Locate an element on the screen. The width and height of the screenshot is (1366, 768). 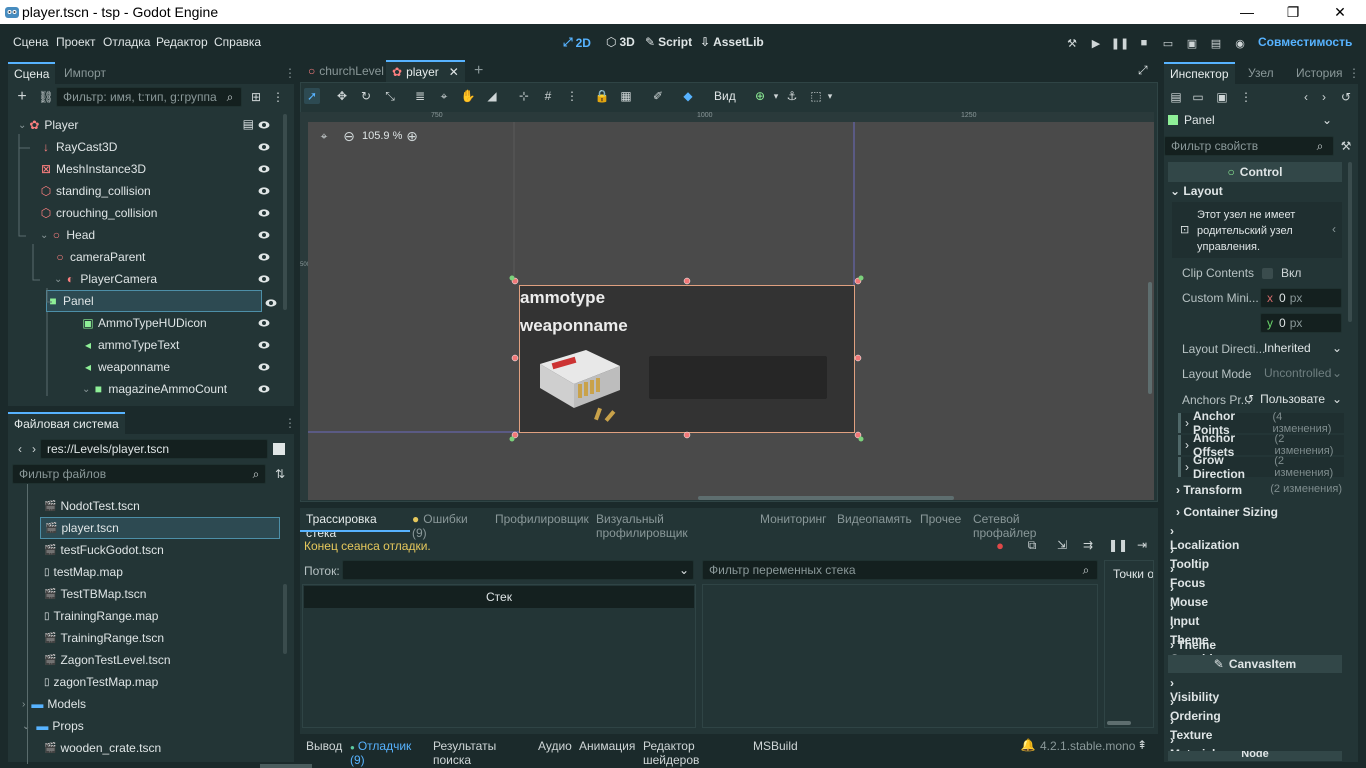
inspector-menu-icon: ⋮ is located at coordinates (1354, 73).